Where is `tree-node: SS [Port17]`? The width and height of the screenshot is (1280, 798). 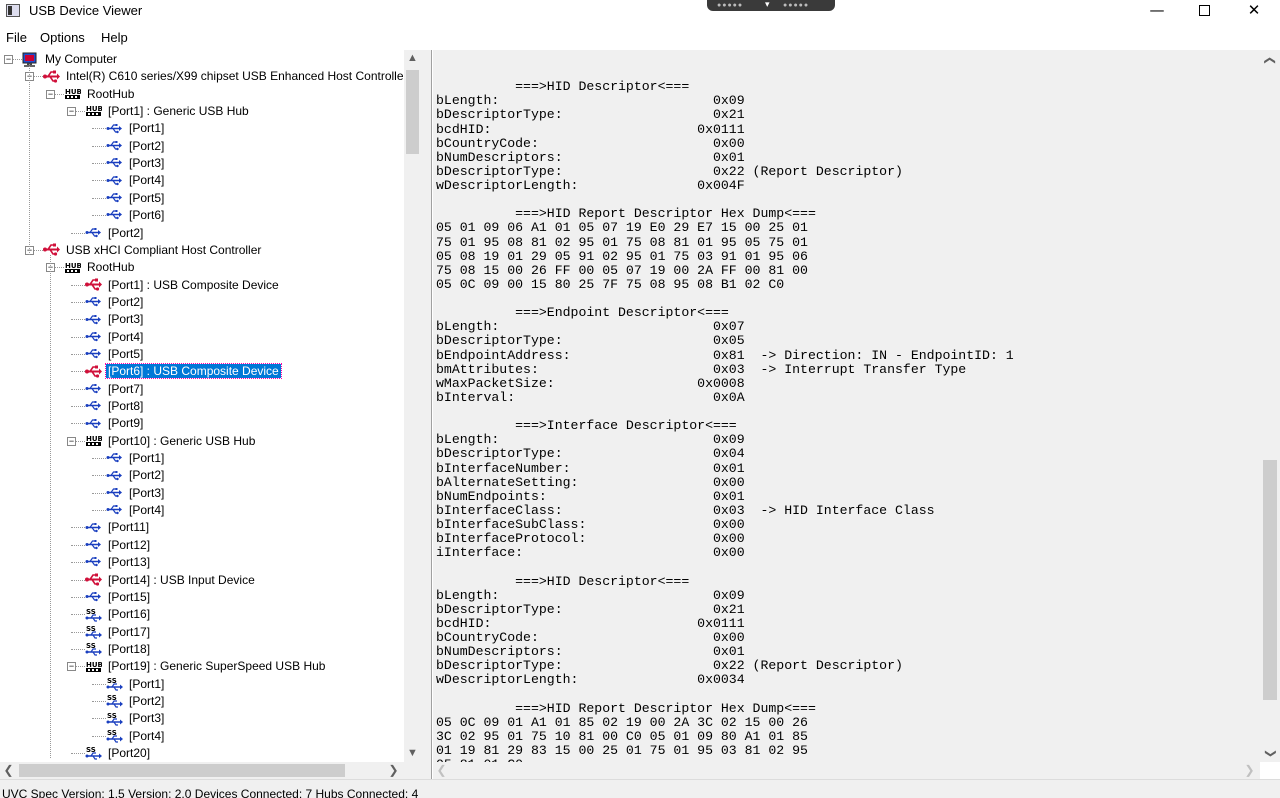
tree-node: SS [Port17] is located at coordinates (118, 632).